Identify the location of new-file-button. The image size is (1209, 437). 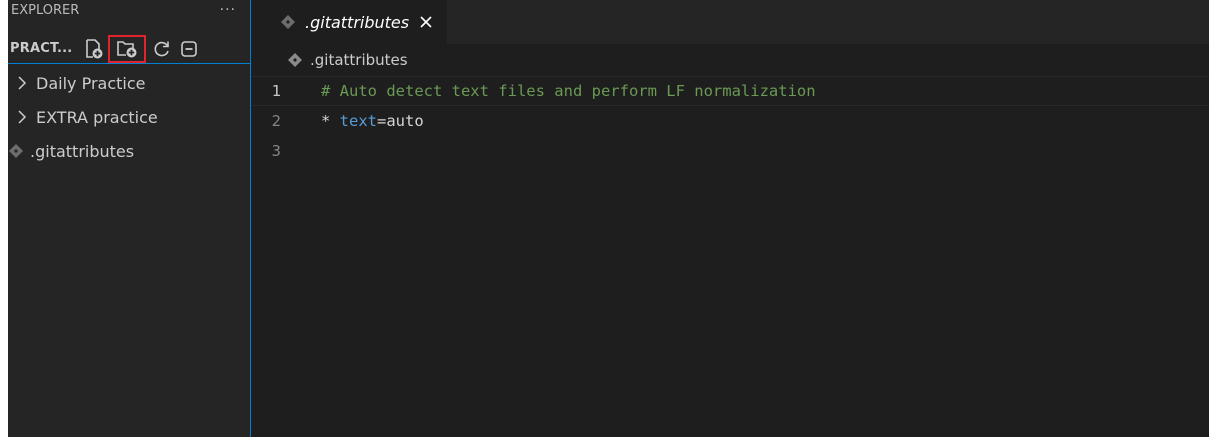
(94, 49).